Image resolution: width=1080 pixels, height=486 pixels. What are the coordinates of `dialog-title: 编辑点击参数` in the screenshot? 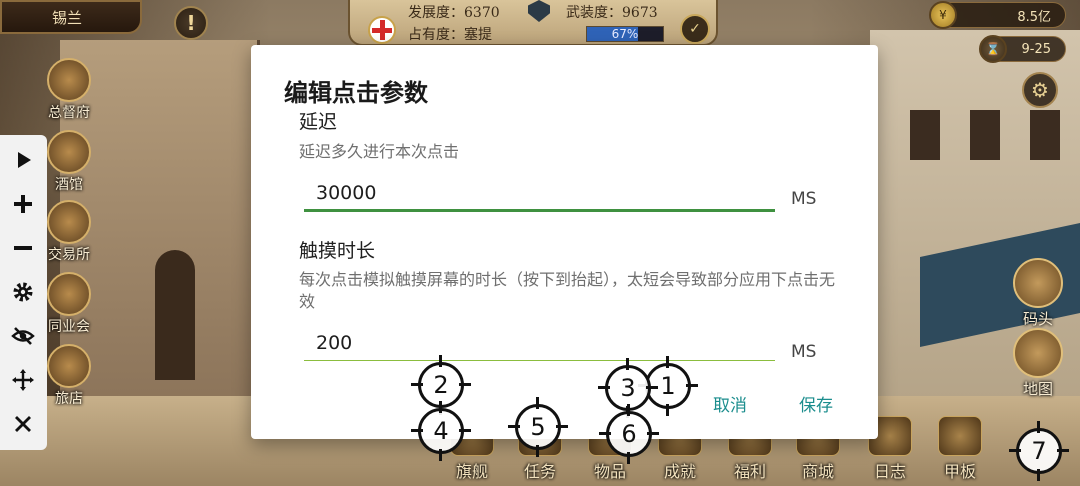 It's located at (356, 93).